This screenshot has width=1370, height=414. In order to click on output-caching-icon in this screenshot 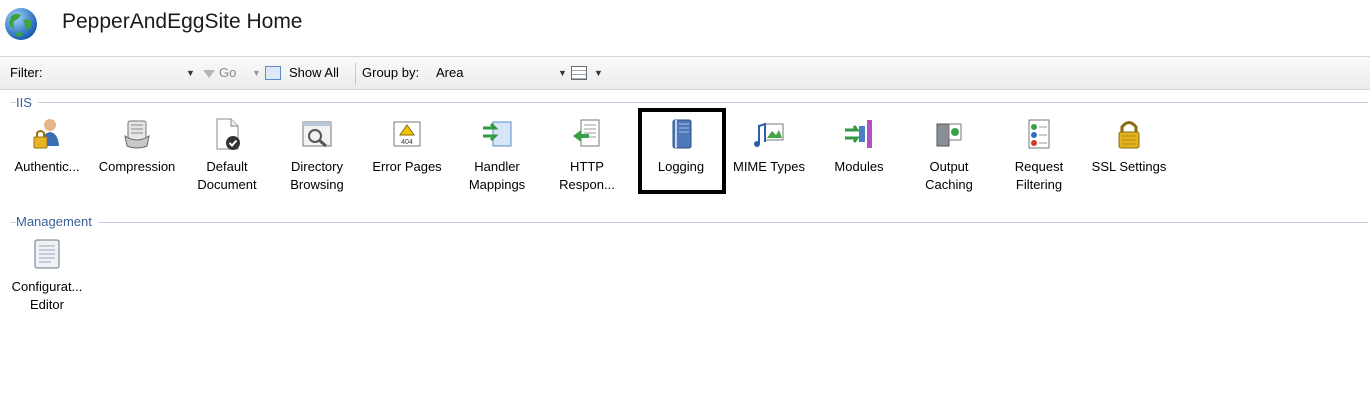, I will do `click(949, 135)`.